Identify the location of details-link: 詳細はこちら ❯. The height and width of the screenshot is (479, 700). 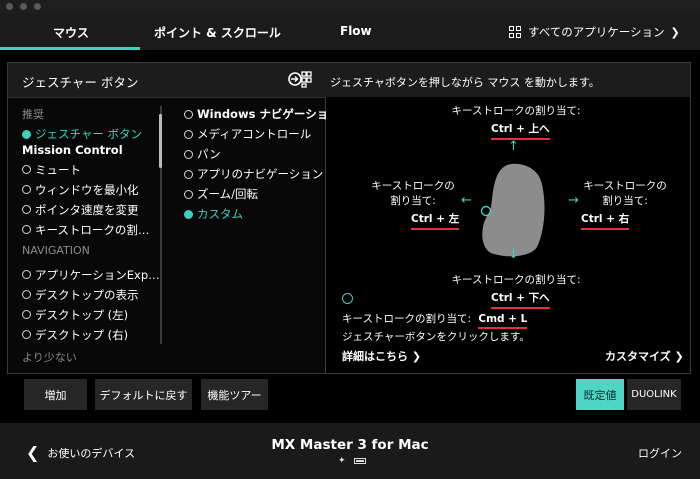
(381, 356).